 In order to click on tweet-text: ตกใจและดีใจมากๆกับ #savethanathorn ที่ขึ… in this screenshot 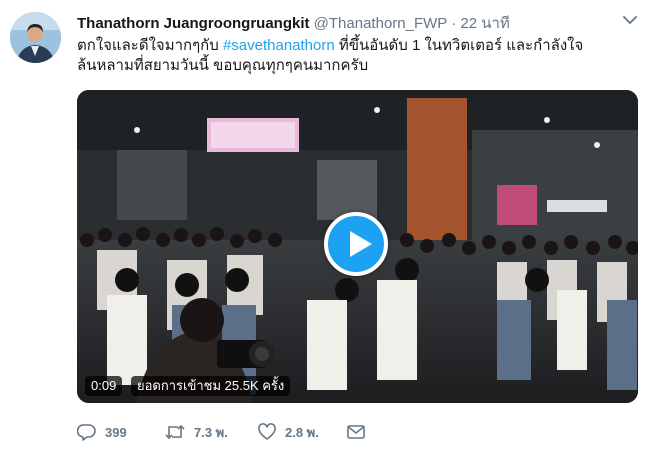, I will do `click(357, 56)`.